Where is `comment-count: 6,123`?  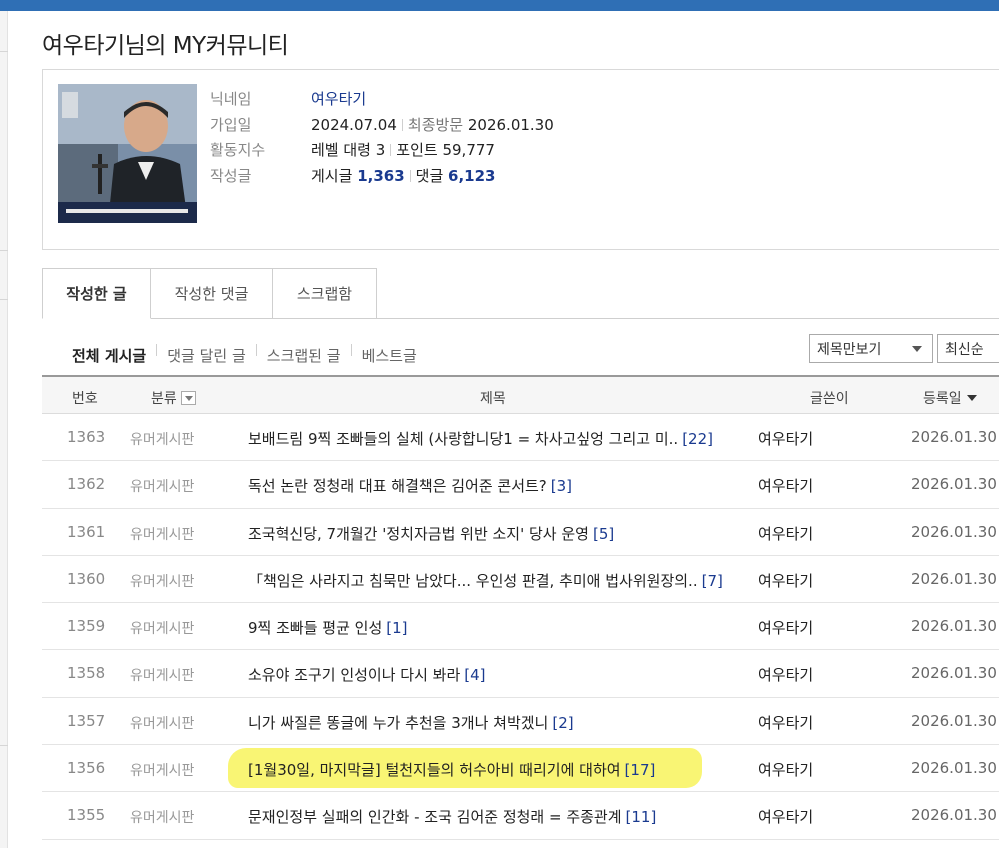 comment-count: 6,123 is located at coordinates (471, 176).